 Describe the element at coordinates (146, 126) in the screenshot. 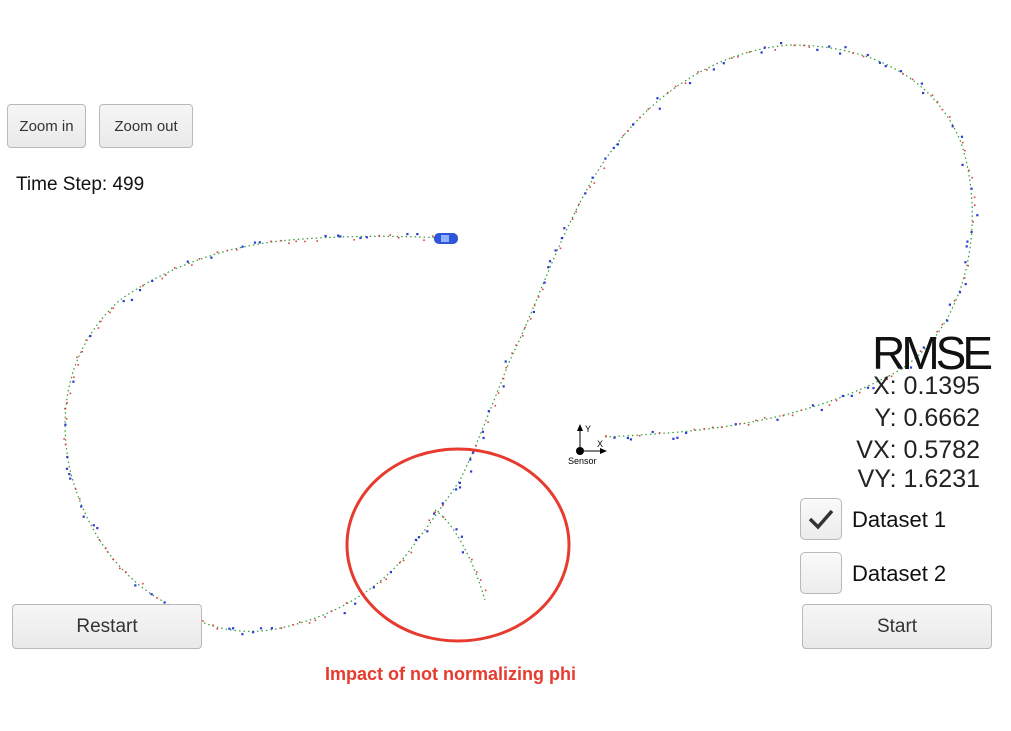

I see `zoom-out-button: Zoom out` at that location.